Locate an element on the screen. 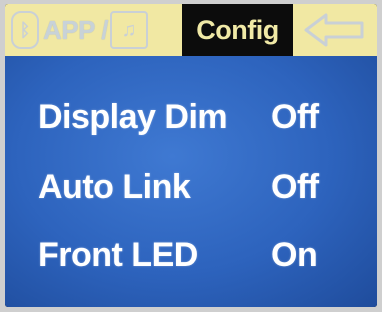 Image resolution: width=382 pixels, height=312 pixels. tab-app: ᛒ APP / ♫ is located at coordinates (95, 30).